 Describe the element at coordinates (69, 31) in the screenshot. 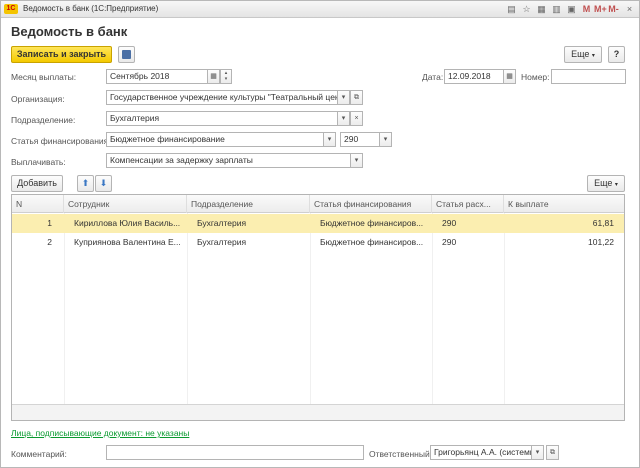

I see `page-title: Ведомость в банк` at that location.